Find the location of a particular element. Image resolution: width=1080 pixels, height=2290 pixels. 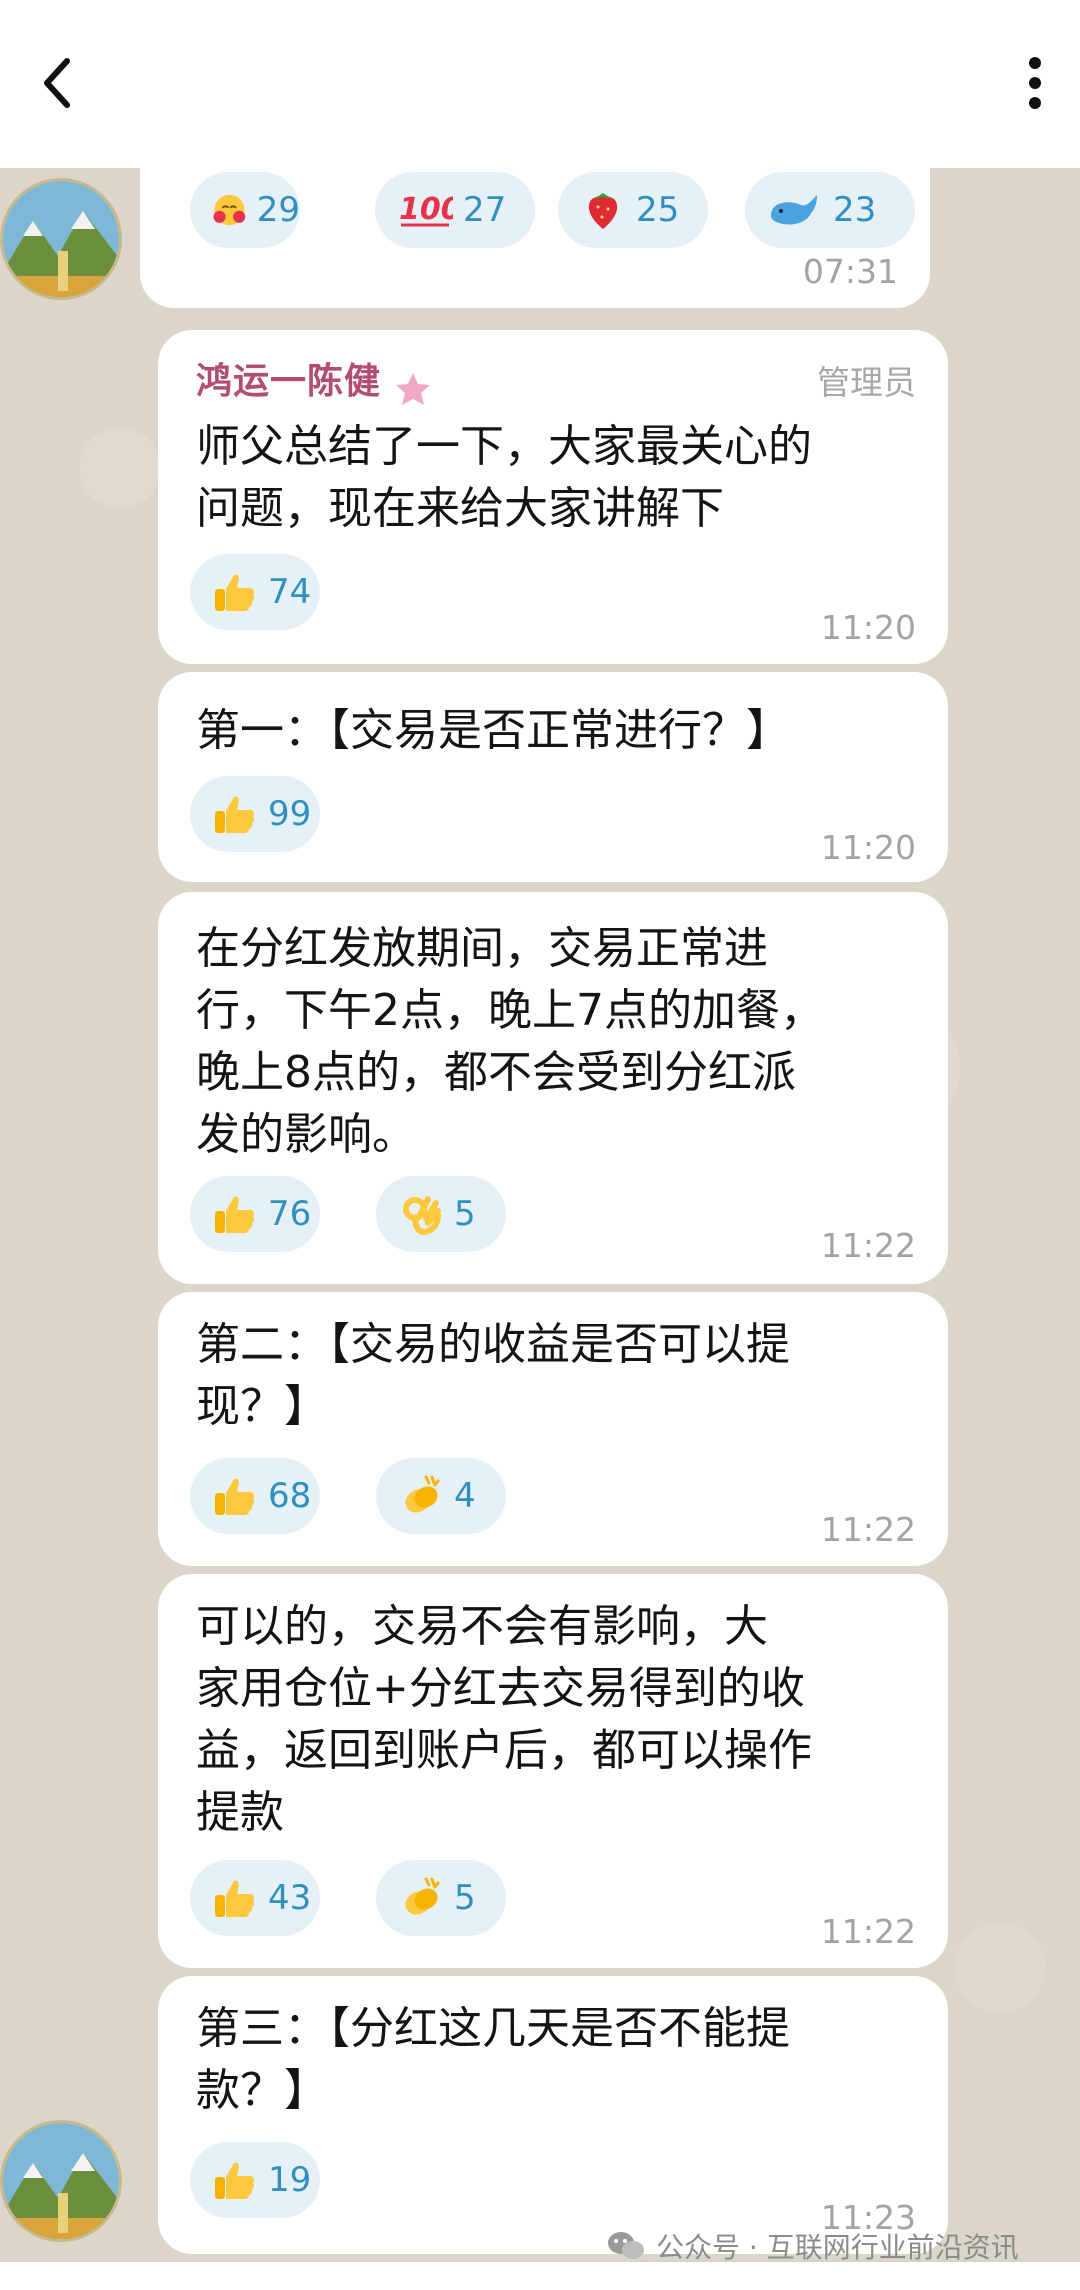

message-time: 07:31 is located at coordinates (850, 271).